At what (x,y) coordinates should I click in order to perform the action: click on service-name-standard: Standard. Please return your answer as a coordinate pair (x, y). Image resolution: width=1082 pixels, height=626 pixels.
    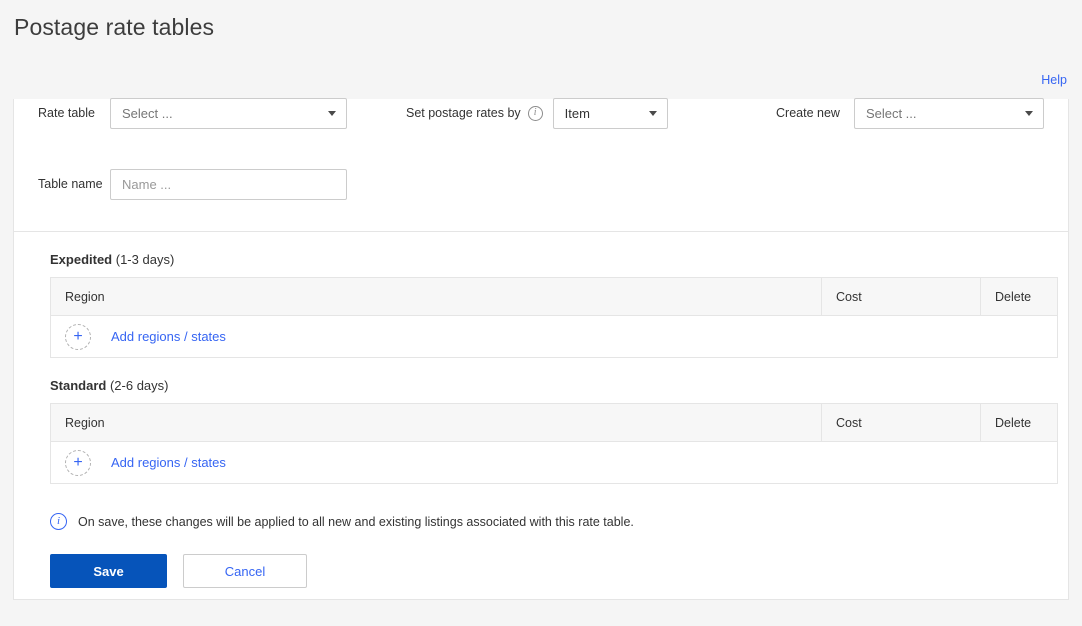
    Looking at the image, I should click on (78, 385).